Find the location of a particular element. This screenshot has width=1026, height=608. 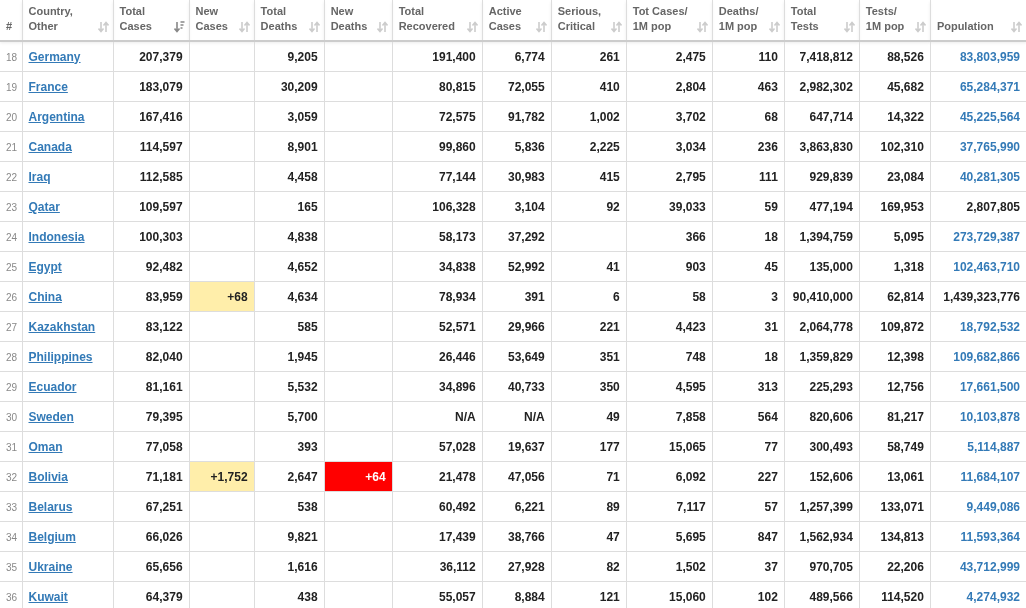

row-number: 27 is located at coordinates (12, 327).